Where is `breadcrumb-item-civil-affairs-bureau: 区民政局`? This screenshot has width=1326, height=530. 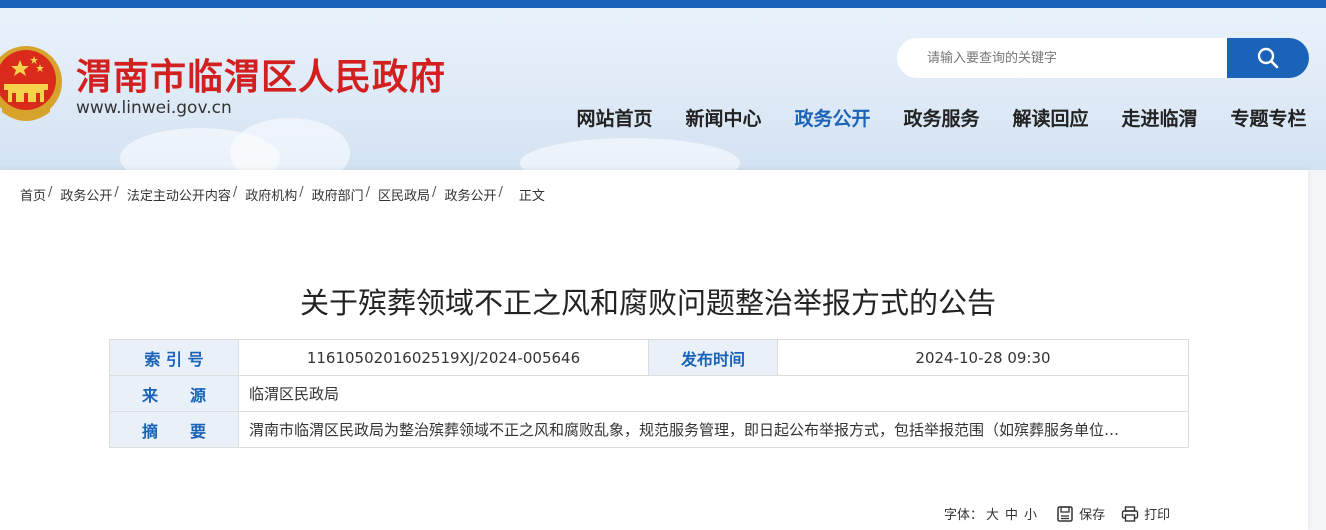 breadcrumb-item-civil-affairs-bureau: 区民政局 is located at coordinates (404, 194).